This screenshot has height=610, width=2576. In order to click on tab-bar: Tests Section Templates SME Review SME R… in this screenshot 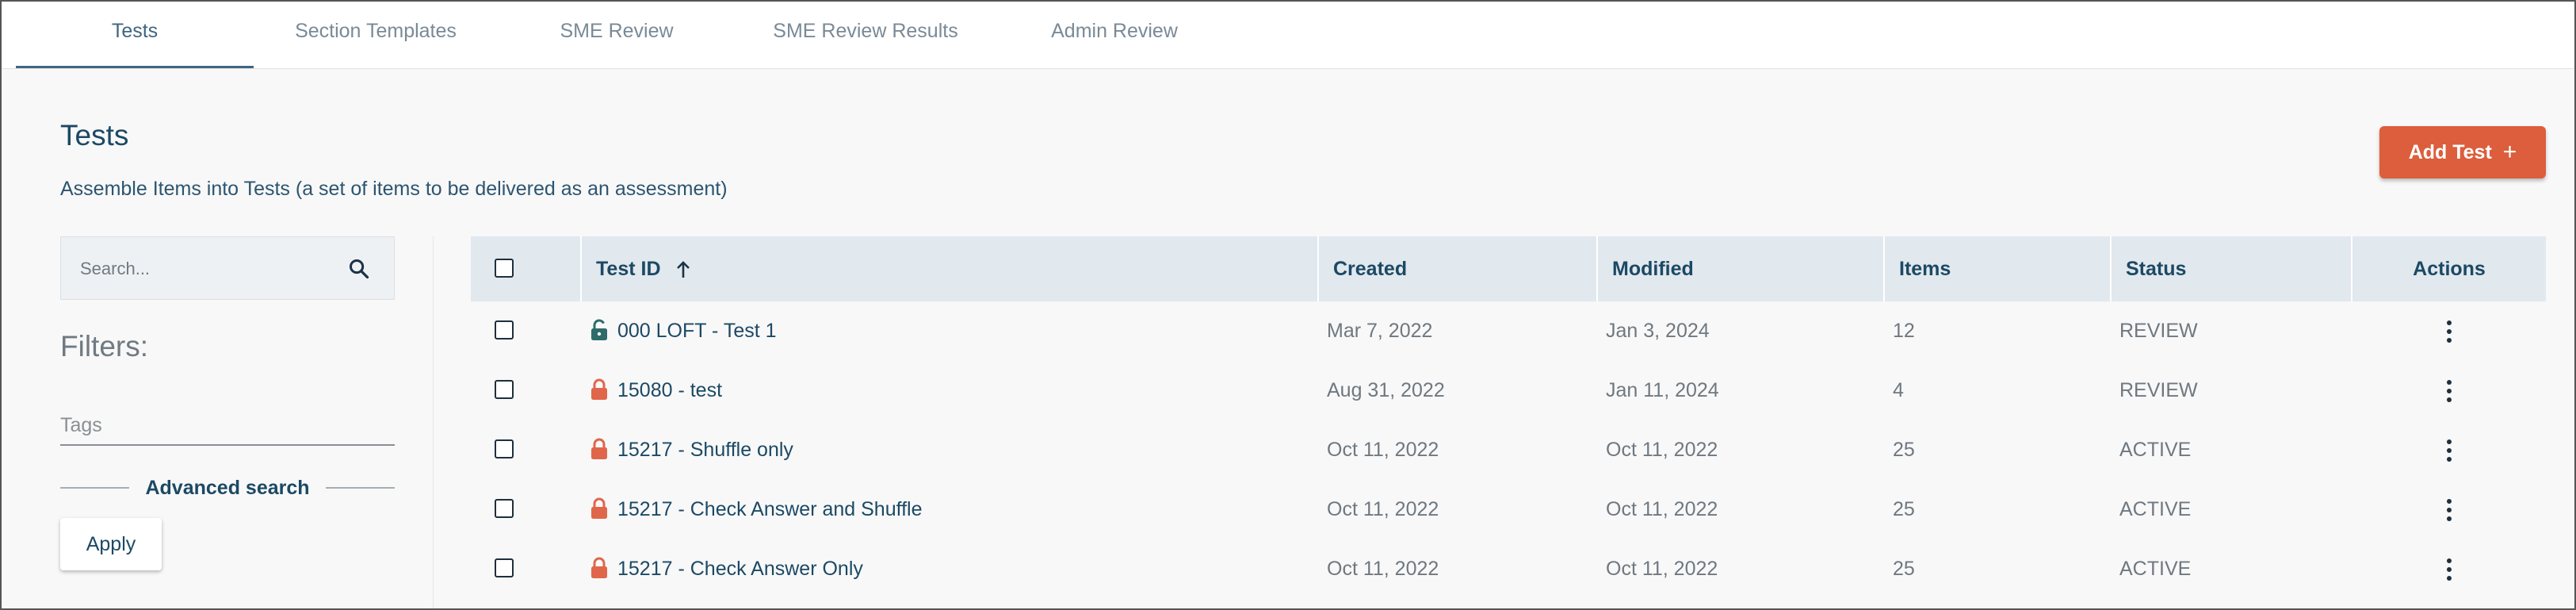, I will do `click(1288, 35)`.